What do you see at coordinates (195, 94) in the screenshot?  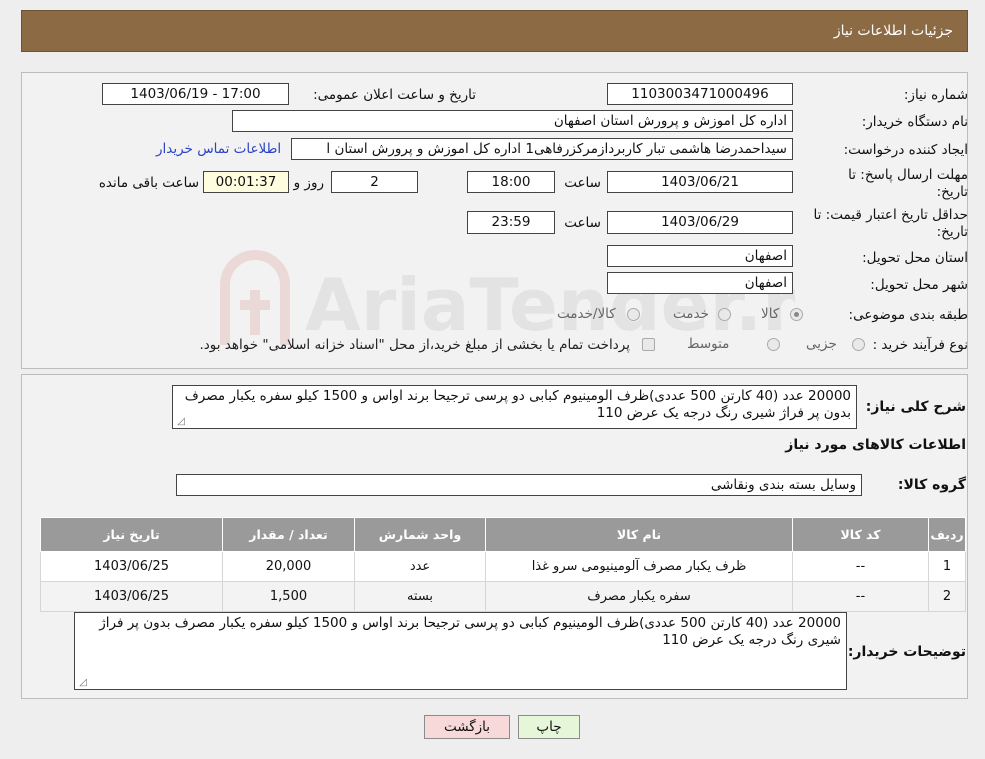 I see `announce-field: 1403/06/19 - 17:00` at bounding box center [195, 94].